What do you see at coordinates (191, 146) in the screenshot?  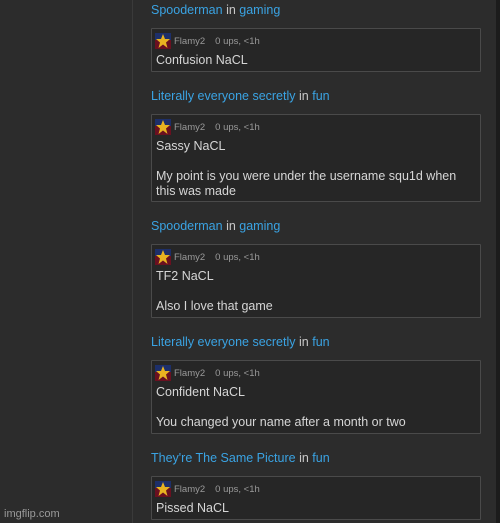 I see `comment-line: Sassy NaCL` at bounding box center [191, 146].